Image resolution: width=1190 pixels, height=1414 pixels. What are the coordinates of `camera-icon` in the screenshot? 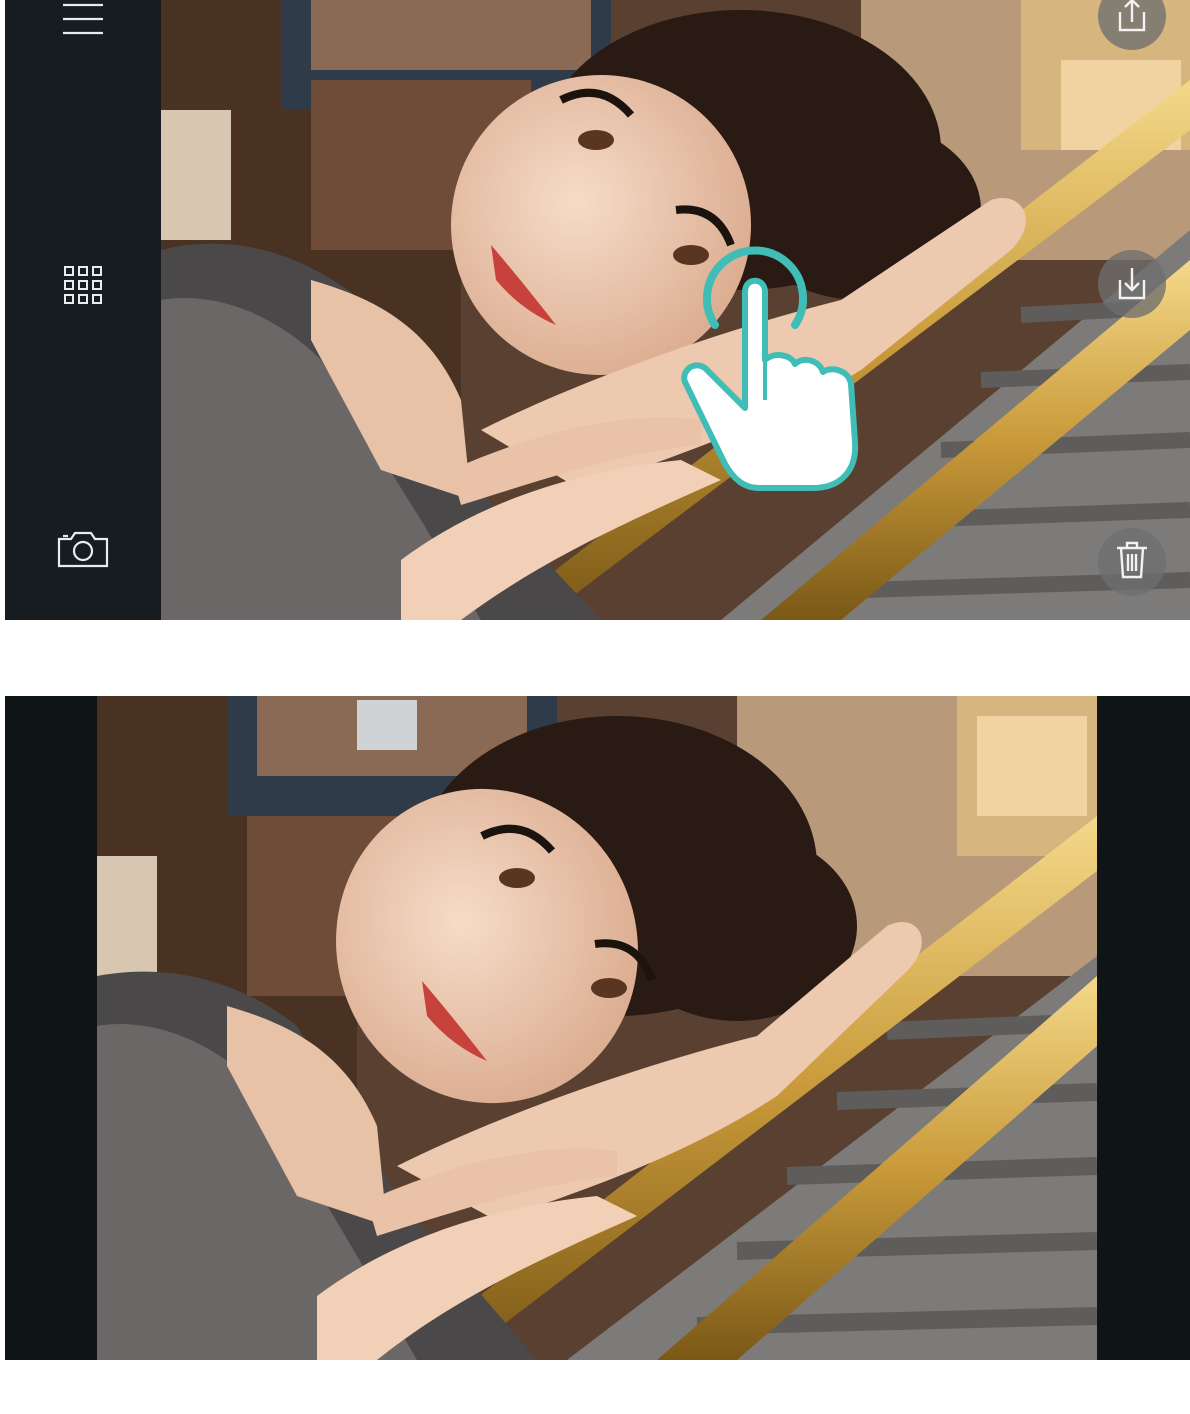 It's located at (83, 551).